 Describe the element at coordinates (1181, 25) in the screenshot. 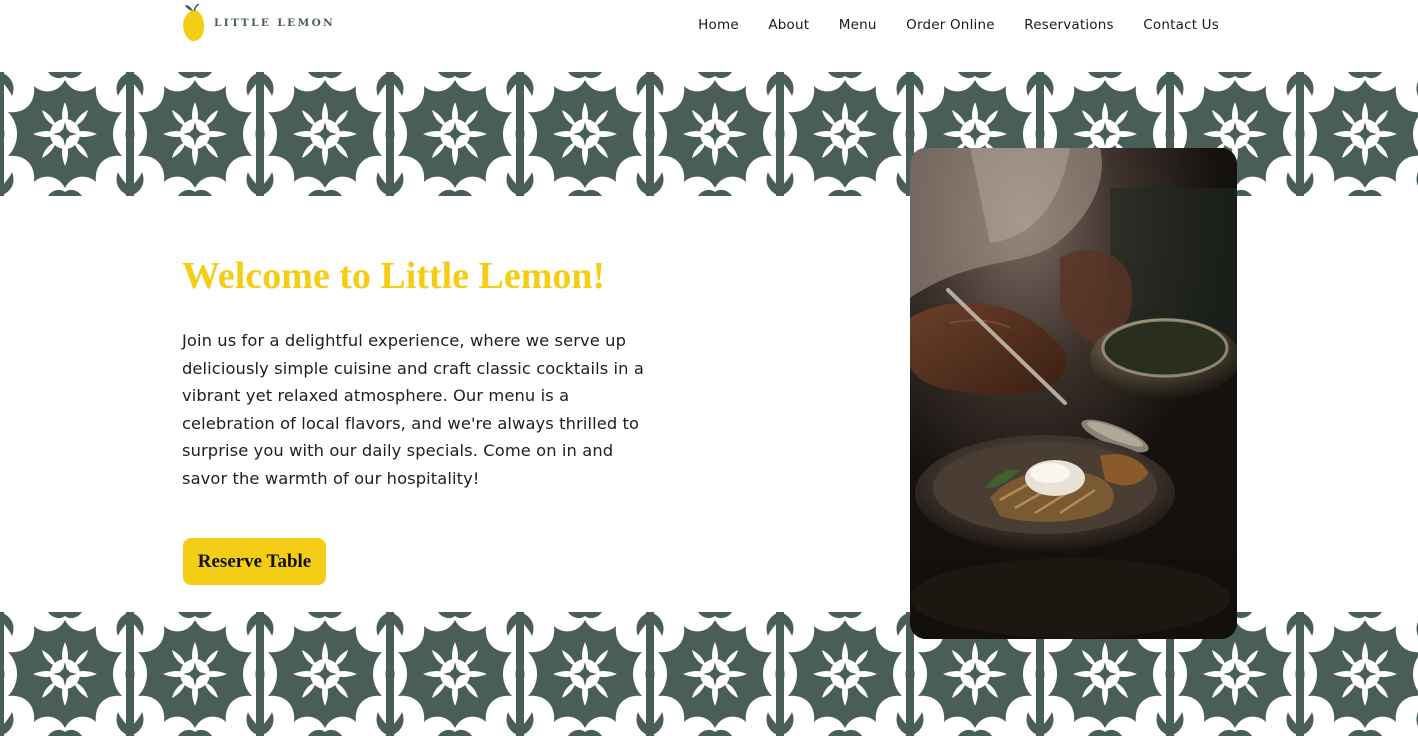

I see `nav-contact-us: Contact Us` at that location.